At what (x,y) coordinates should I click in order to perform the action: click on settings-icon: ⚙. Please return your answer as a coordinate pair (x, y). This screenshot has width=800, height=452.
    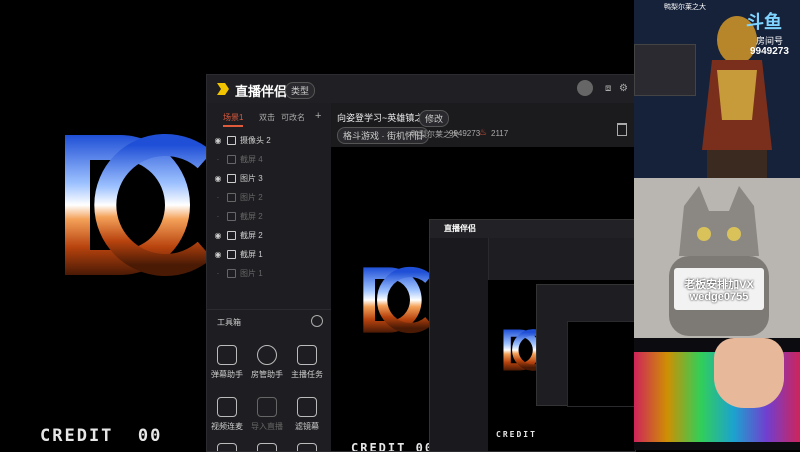
    Looking at the image, I should click on (623, 88).